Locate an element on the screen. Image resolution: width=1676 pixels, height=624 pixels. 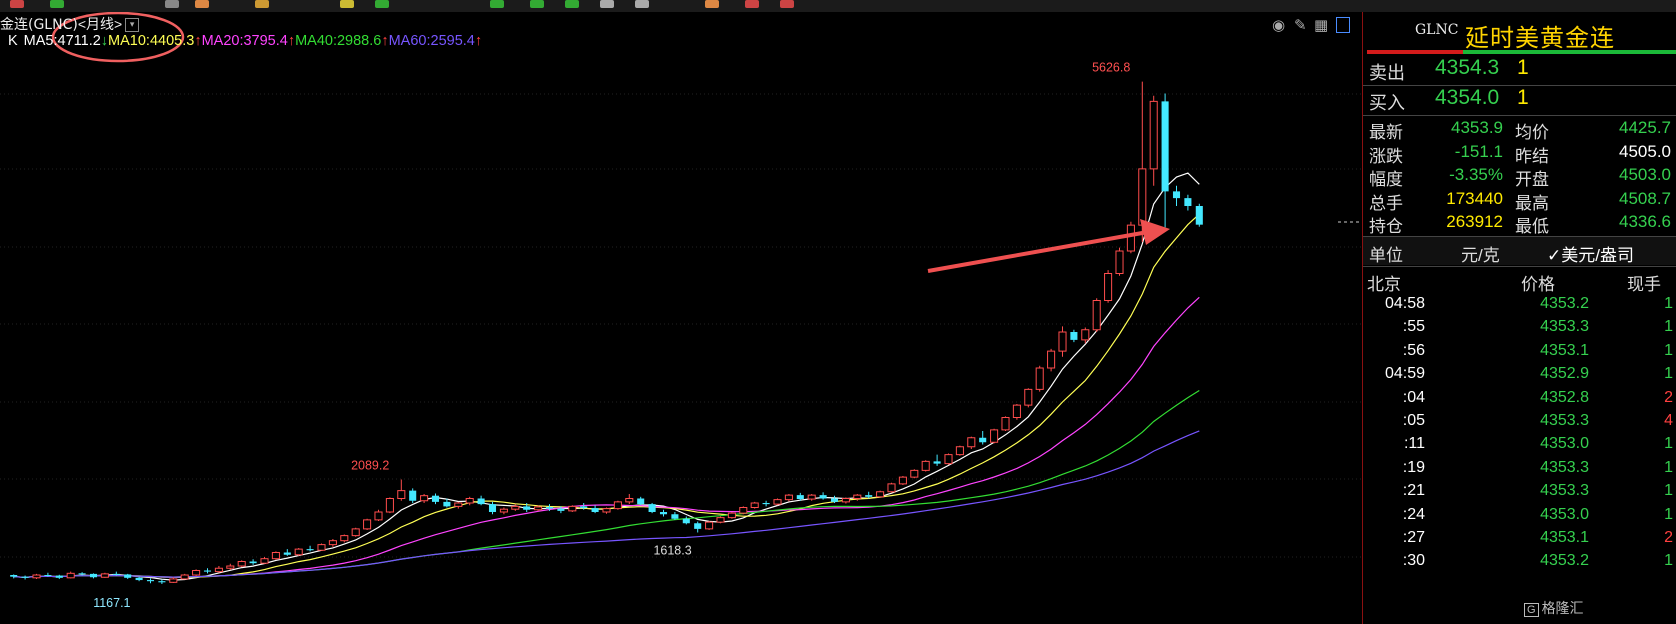
period-label: <月线> is located at coordinates (100, 24).